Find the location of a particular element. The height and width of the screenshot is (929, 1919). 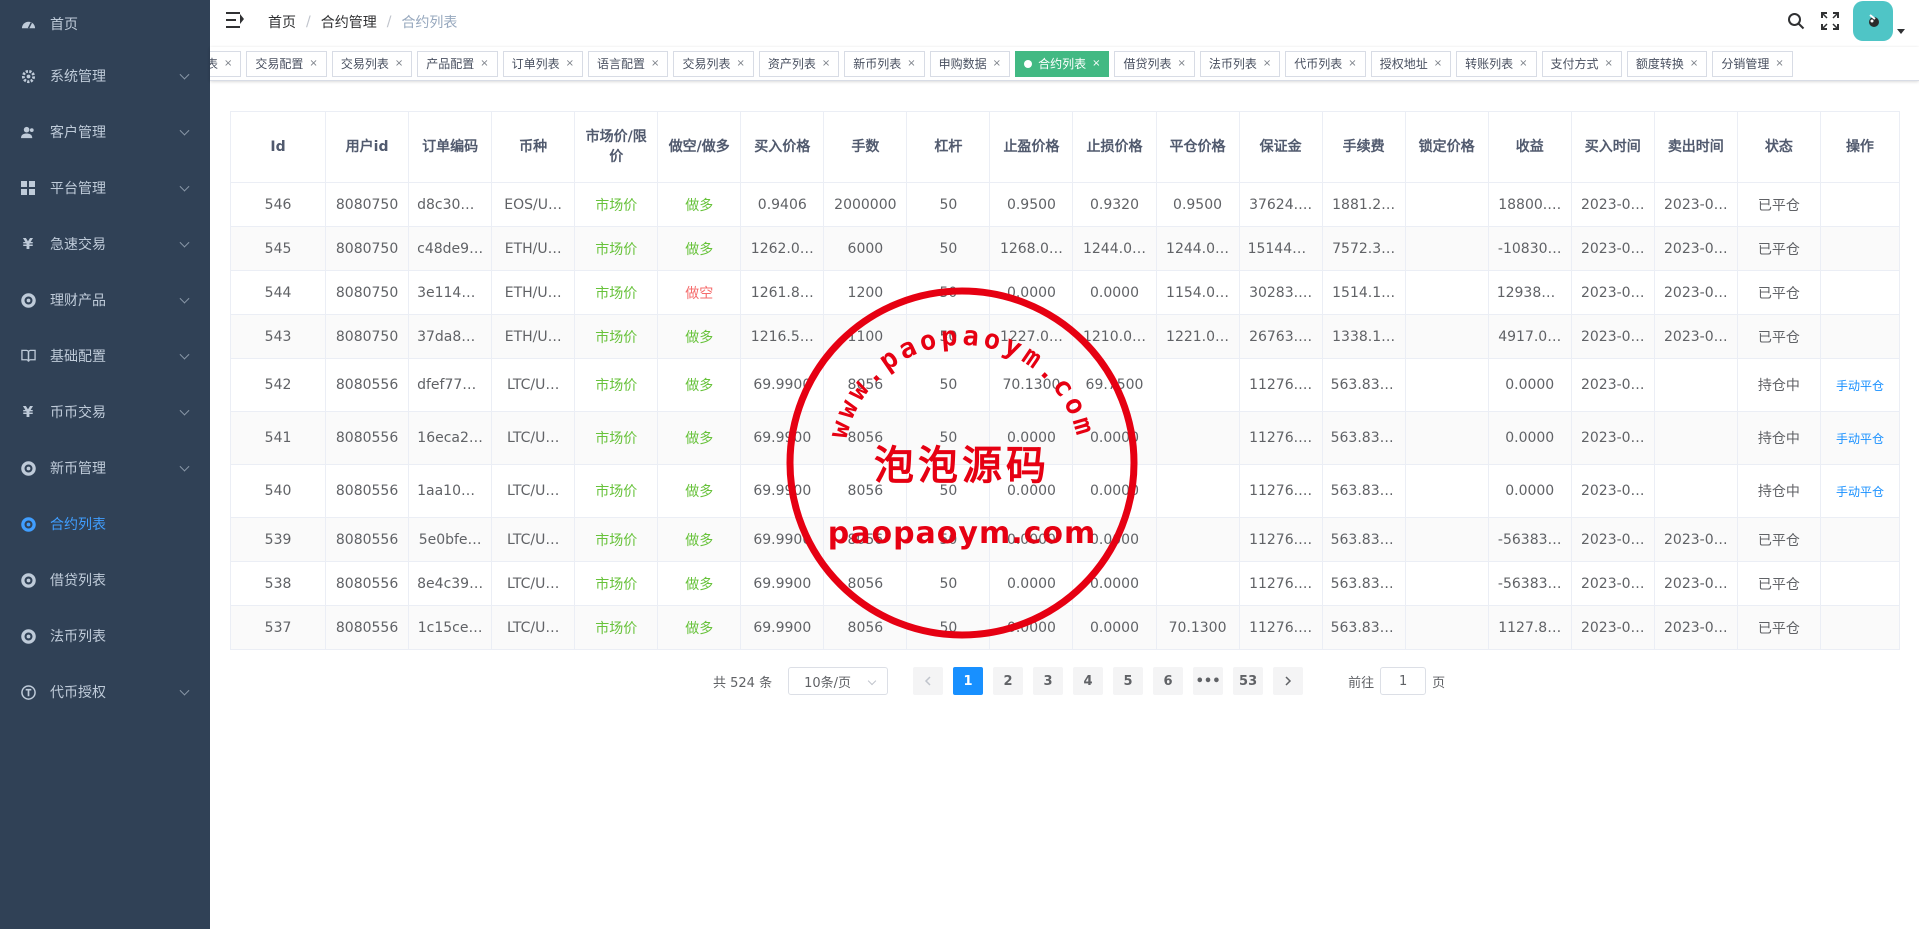

tag-item: 支付方式 × is located at coordinates (1581, 64).